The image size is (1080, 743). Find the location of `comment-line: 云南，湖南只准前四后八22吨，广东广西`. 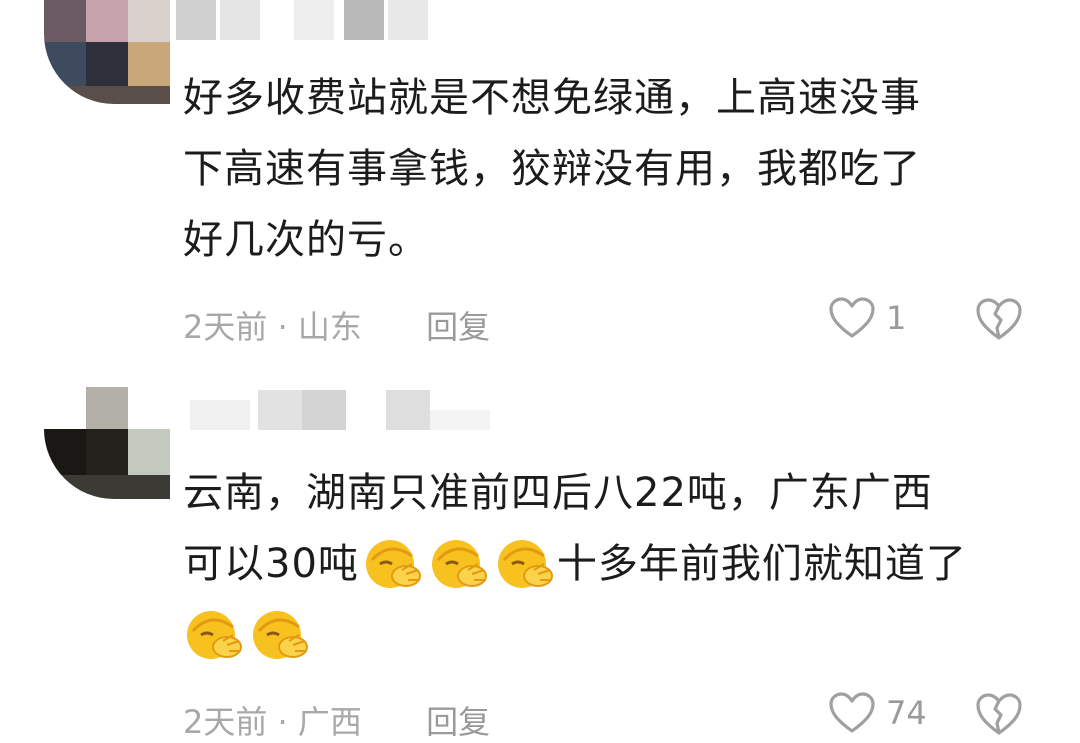

comment-line: 云南，湖南只准前四后八22吨，广东广西 is located at coordinates (558, 493).